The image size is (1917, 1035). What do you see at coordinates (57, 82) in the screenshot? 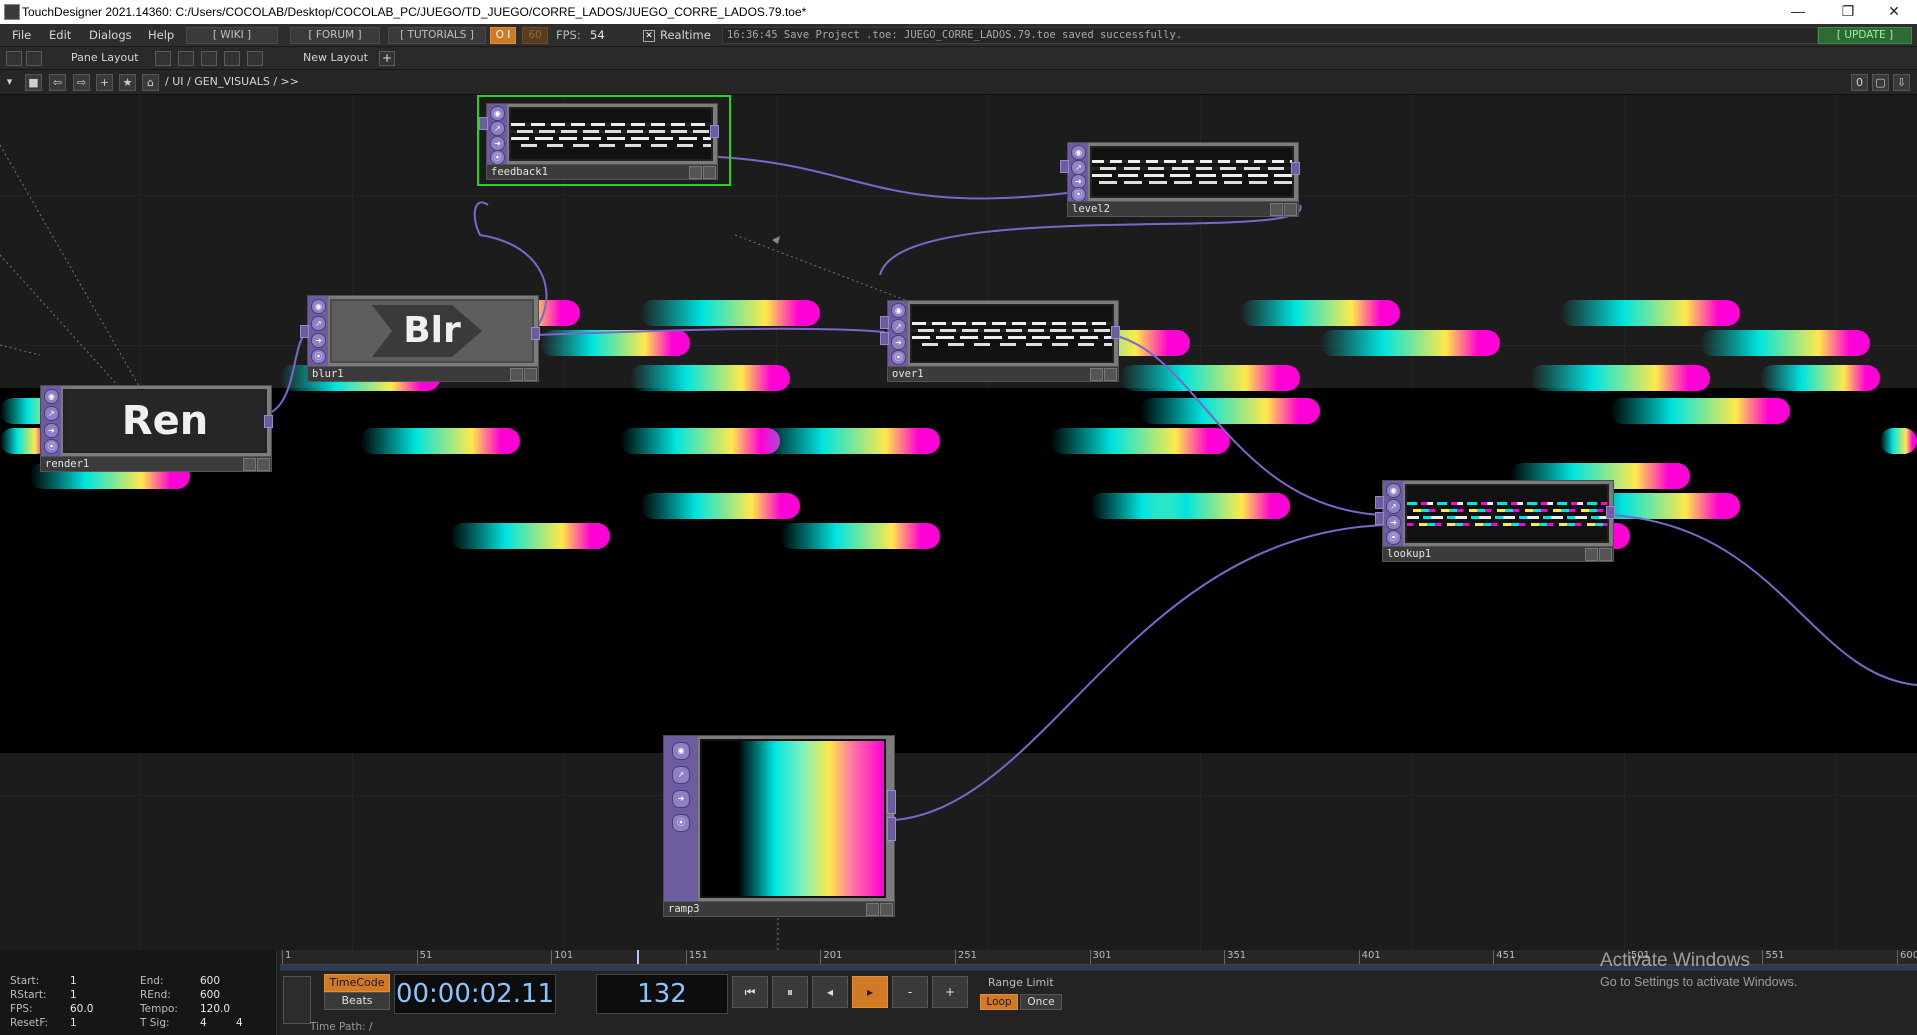
I see `back-icon: ⇦` at bounding box center [57, 82].